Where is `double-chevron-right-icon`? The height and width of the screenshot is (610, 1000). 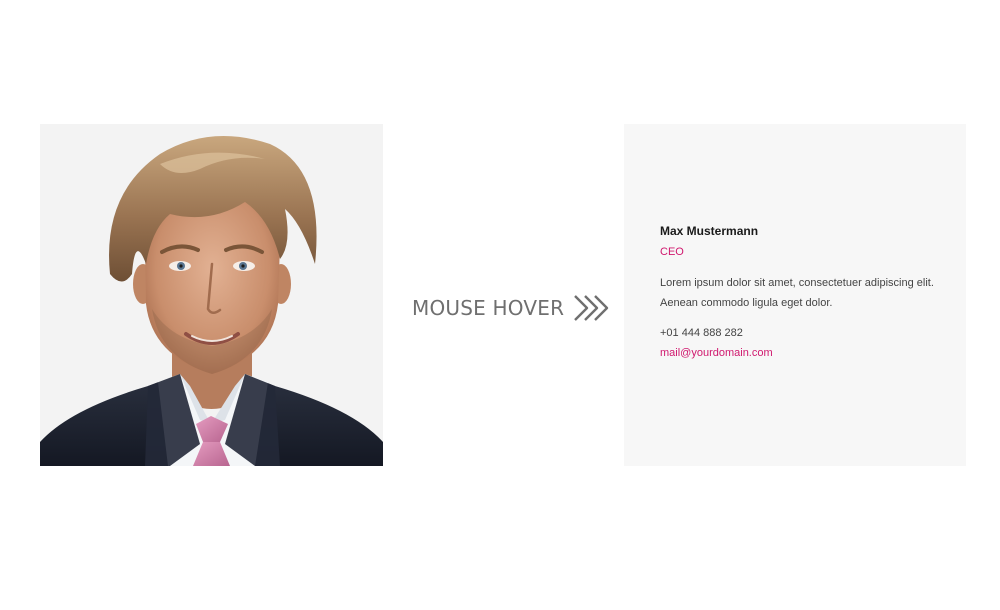 double-chevron-right-icon is located at coordinates (591, 308).